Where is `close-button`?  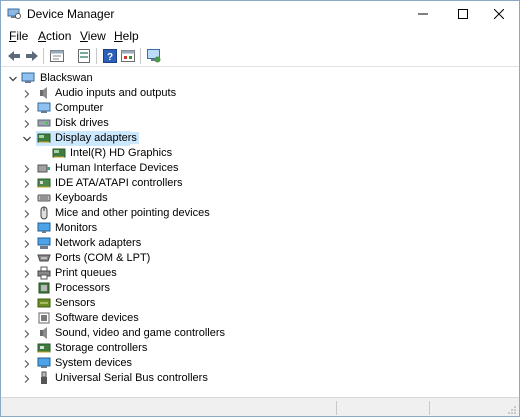
close-button is located at coordinates (499, 14).